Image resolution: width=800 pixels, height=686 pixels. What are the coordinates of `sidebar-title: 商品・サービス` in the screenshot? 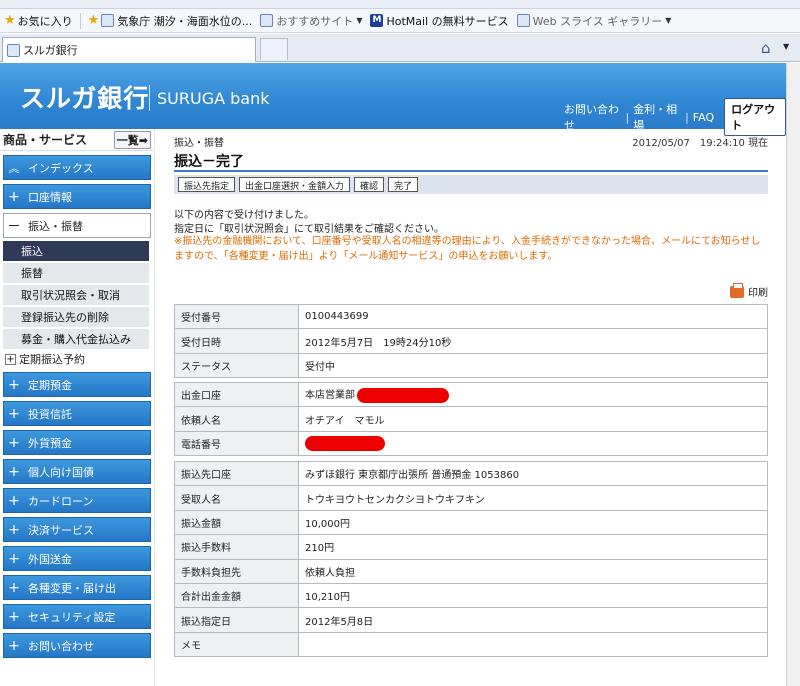 It's located at (45, 140).